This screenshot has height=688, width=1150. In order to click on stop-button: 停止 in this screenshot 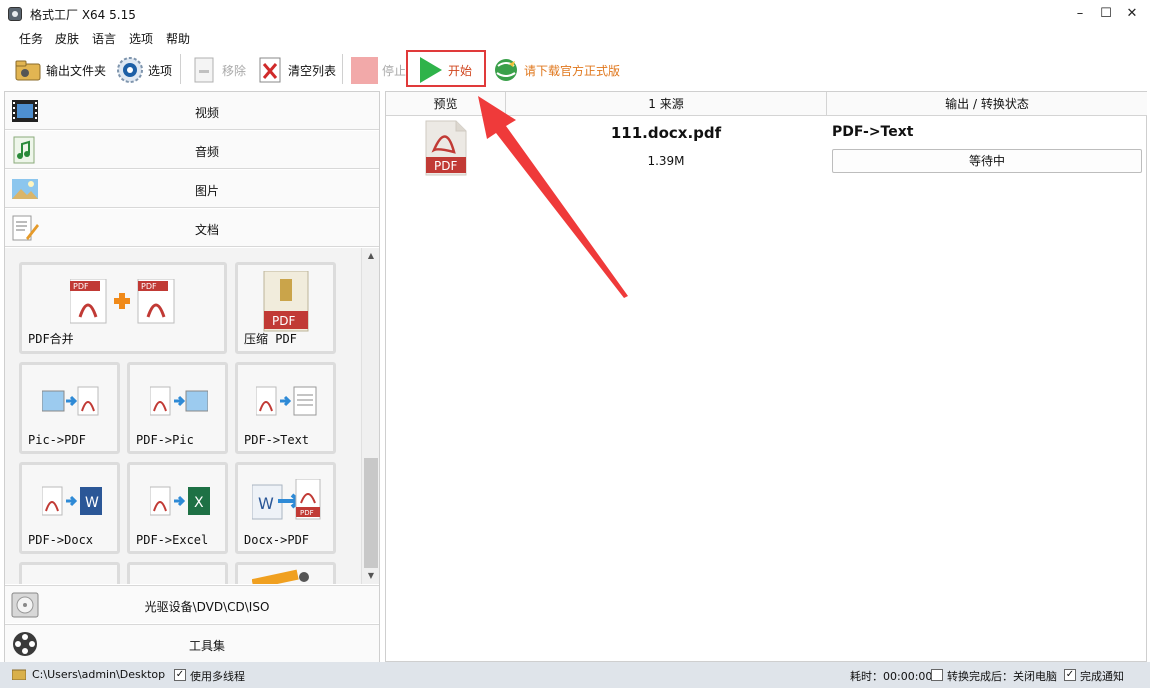, I will do `click(378, 70)`.